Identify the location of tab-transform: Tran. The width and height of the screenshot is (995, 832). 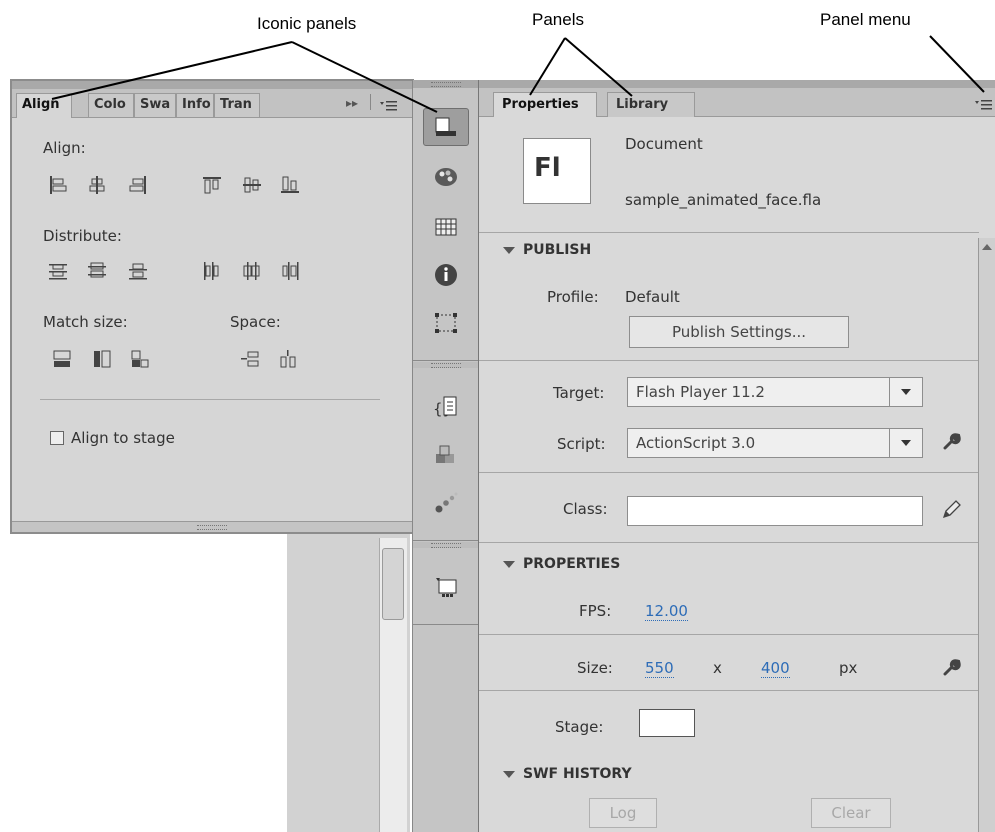
(237, 105).